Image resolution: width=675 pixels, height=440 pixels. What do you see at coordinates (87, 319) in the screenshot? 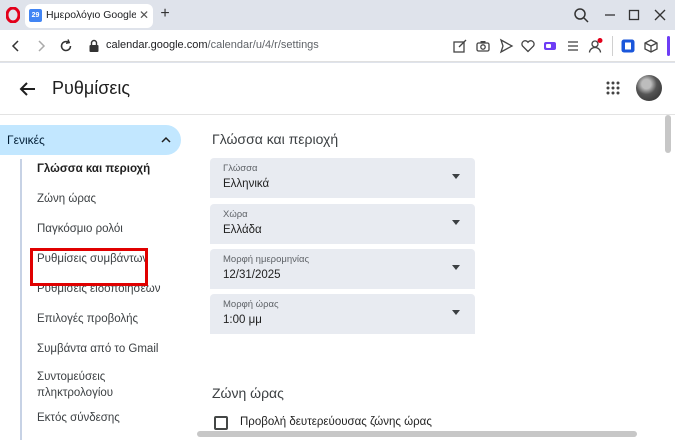
I see `sidebar-item-view-options: Επιλογές προβολής` at bounding box center [87, 319].